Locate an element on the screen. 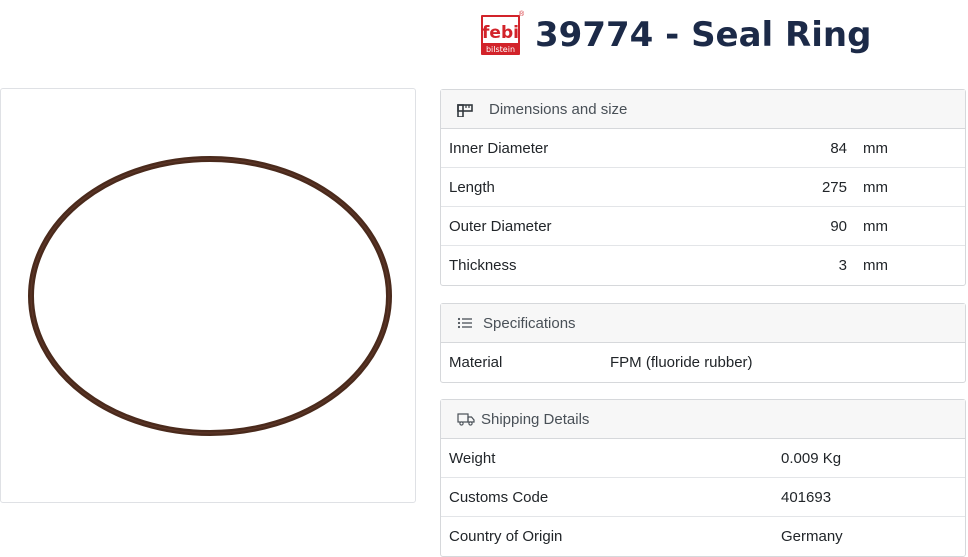  table-row: Thickness 3 mm is located at coordinates (703, 265).